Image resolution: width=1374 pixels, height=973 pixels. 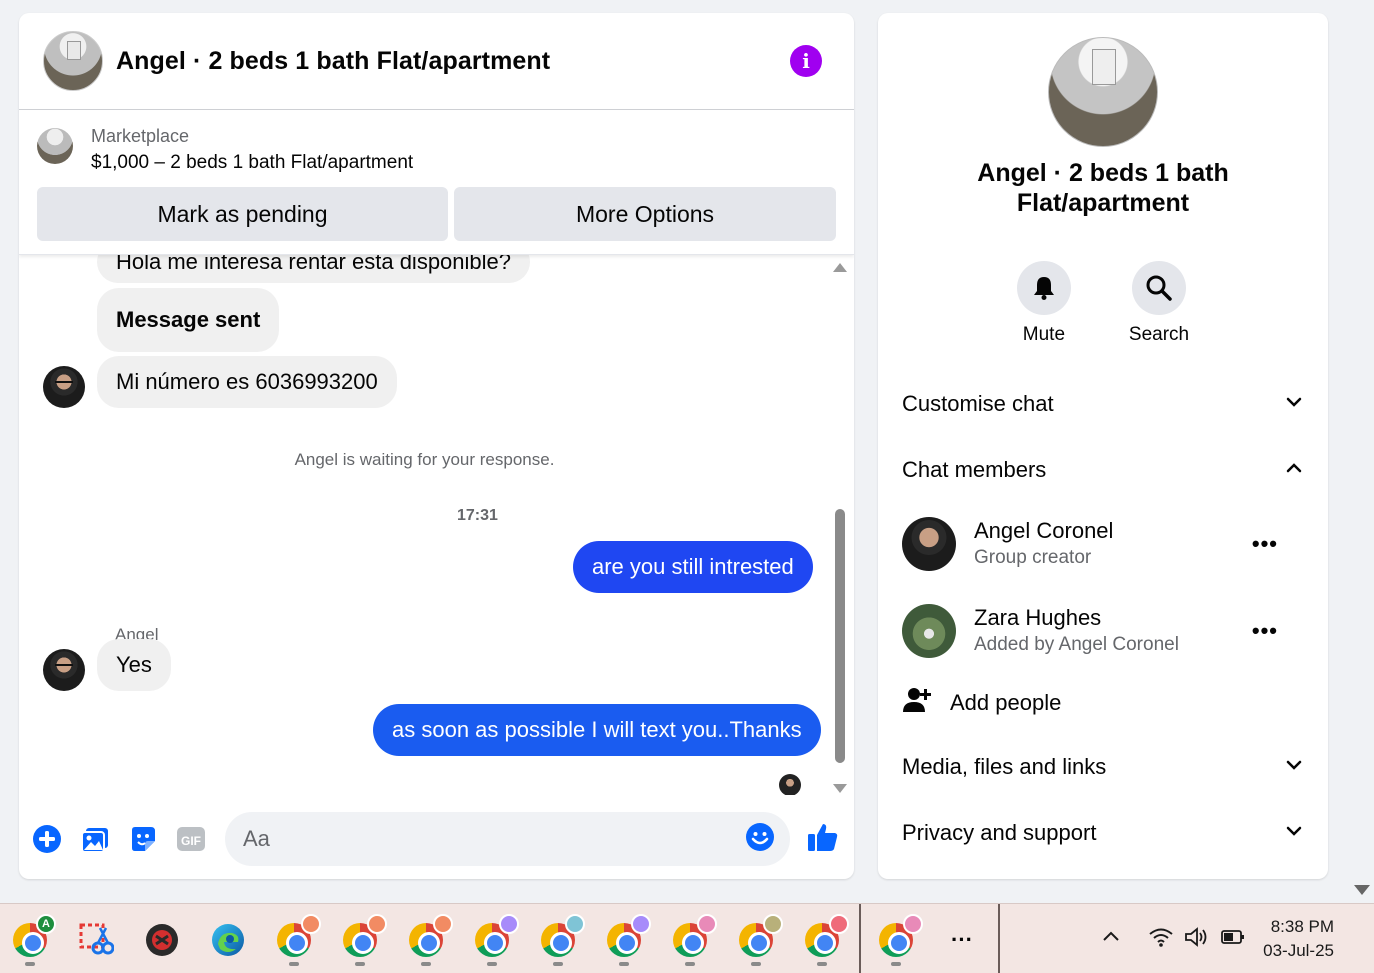 What do you see at coordinates (806, 61) in the screenshot?
I see `info-icon: i` at bounding box center [806, 61].